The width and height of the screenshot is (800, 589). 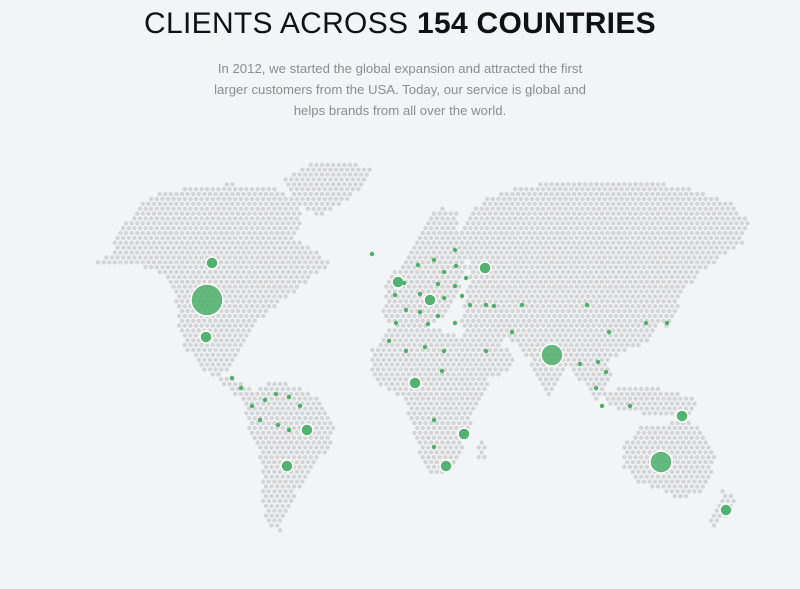 I want to click on client-hub-marker, so click(x=446, y=466).